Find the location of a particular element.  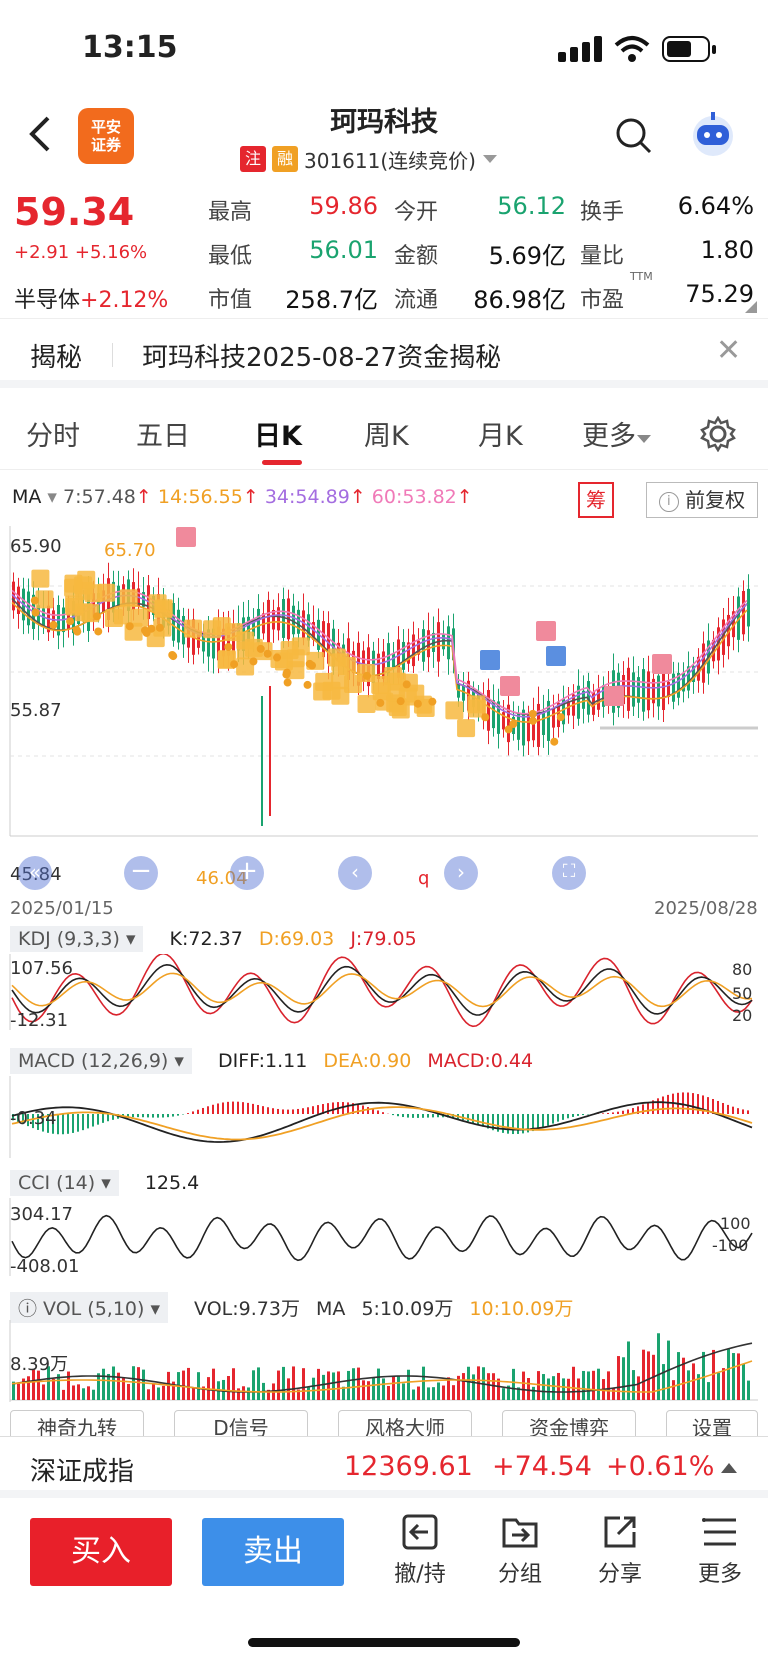

sector-change: 半导体+2.12% is located at coordinates (91, 298).